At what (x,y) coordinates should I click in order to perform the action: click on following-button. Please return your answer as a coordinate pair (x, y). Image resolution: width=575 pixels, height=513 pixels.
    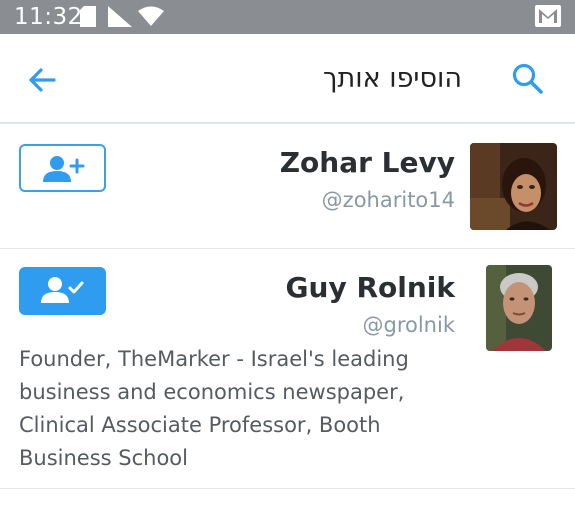
    Looking at the image, I should click on (62, 291).